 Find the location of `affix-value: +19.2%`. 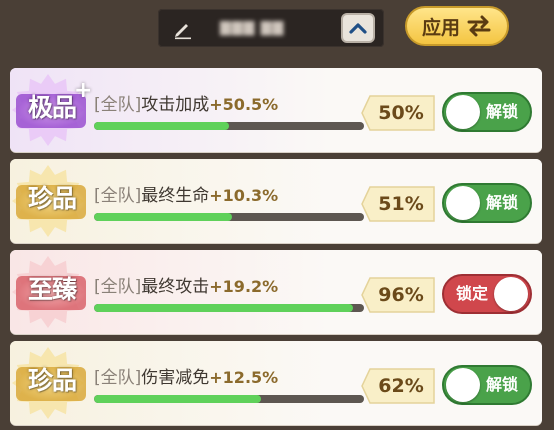

affix-value: +19.2% is located at coordinates (244, 286).